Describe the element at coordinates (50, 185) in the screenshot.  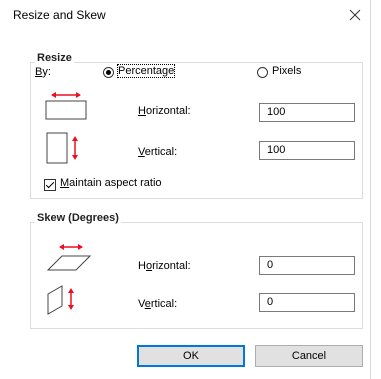
I see `maintain-aspect-checkbox` at that location.